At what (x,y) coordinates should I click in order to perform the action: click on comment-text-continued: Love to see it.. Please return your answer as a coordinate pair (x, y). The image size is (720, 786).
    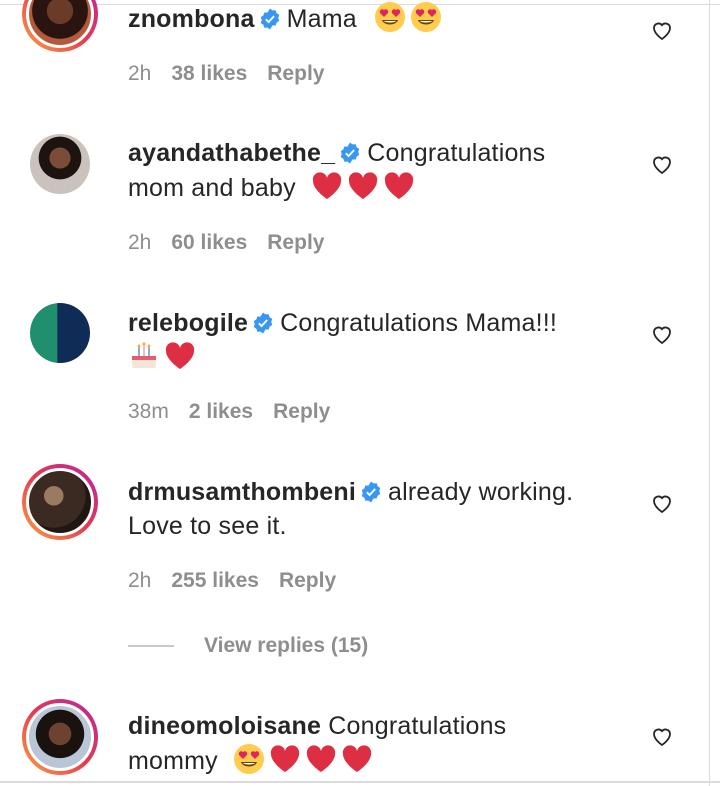
    Looking at the image, I should click on (207, 526).